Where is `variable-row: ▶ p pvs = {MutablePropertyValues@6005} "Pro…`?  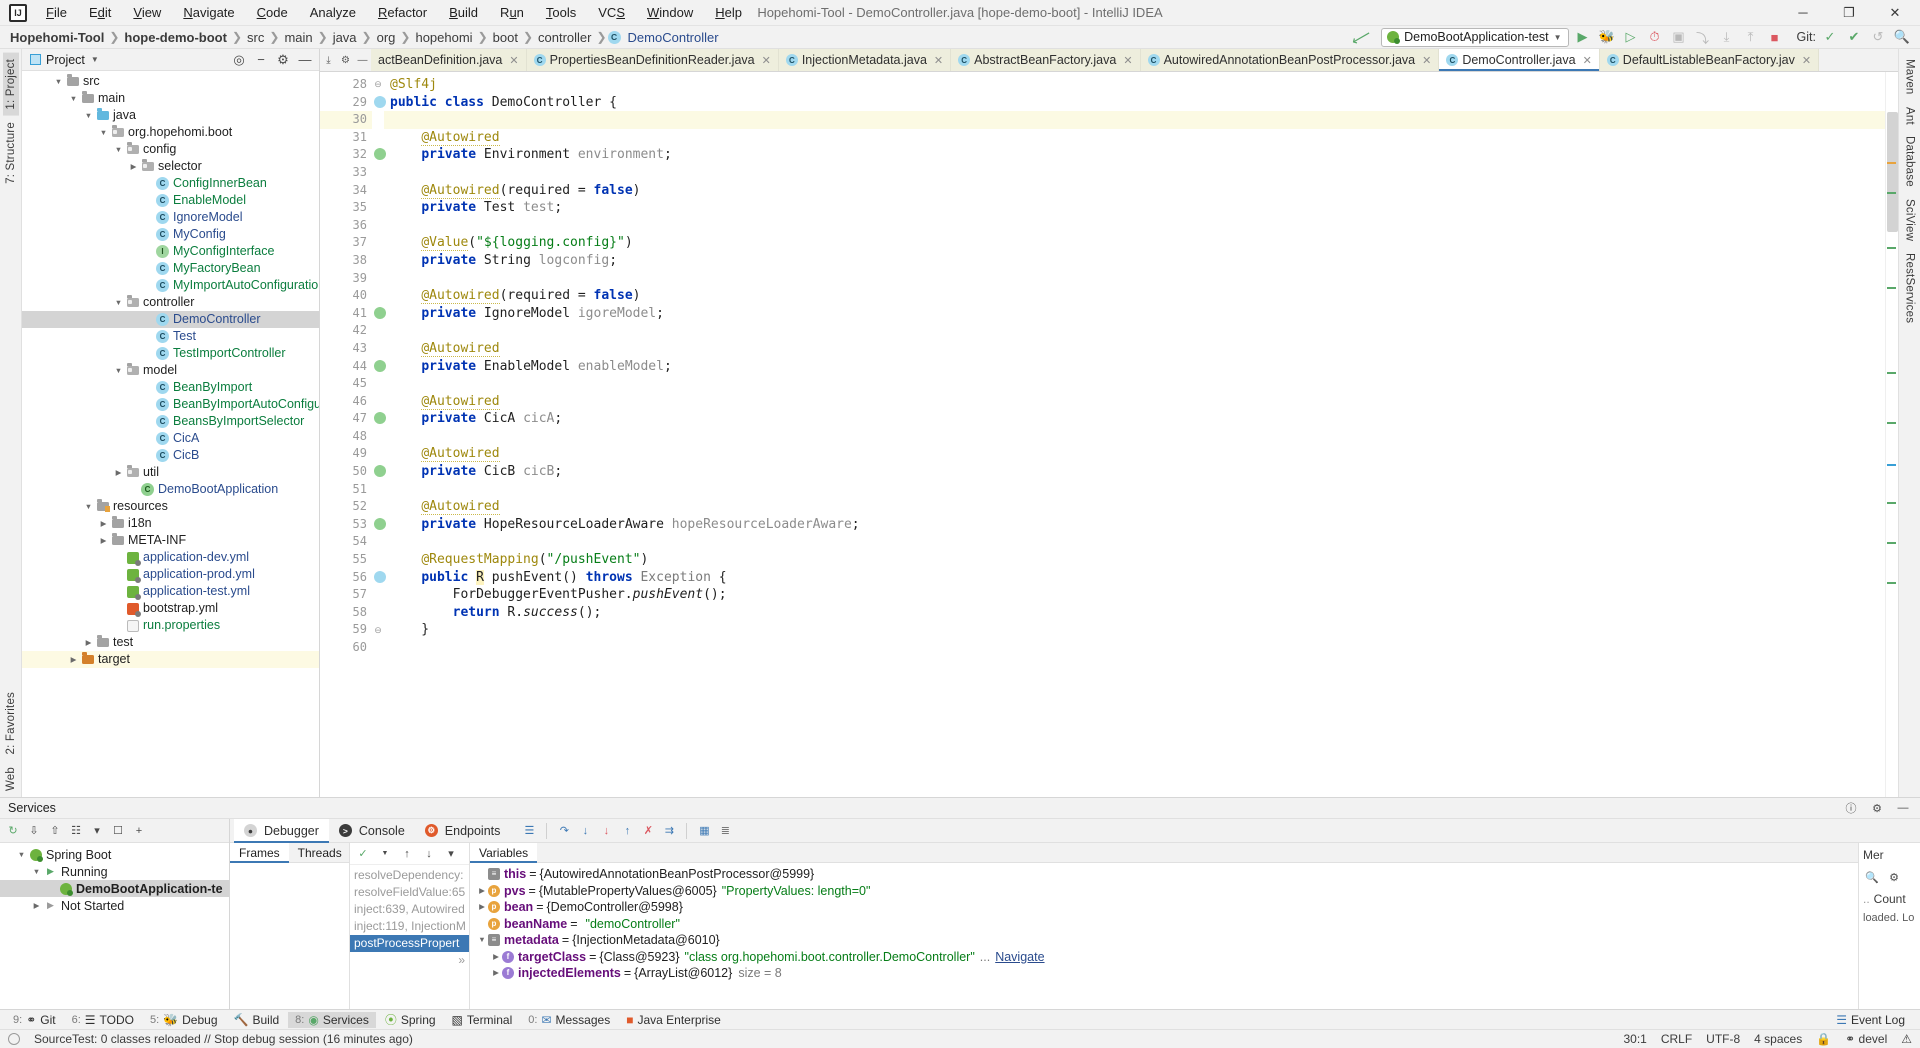 variable-row: ▶ p pvs = {MutablePropertyValues@6005} "Pro… is located at coordinates (1164, 891).